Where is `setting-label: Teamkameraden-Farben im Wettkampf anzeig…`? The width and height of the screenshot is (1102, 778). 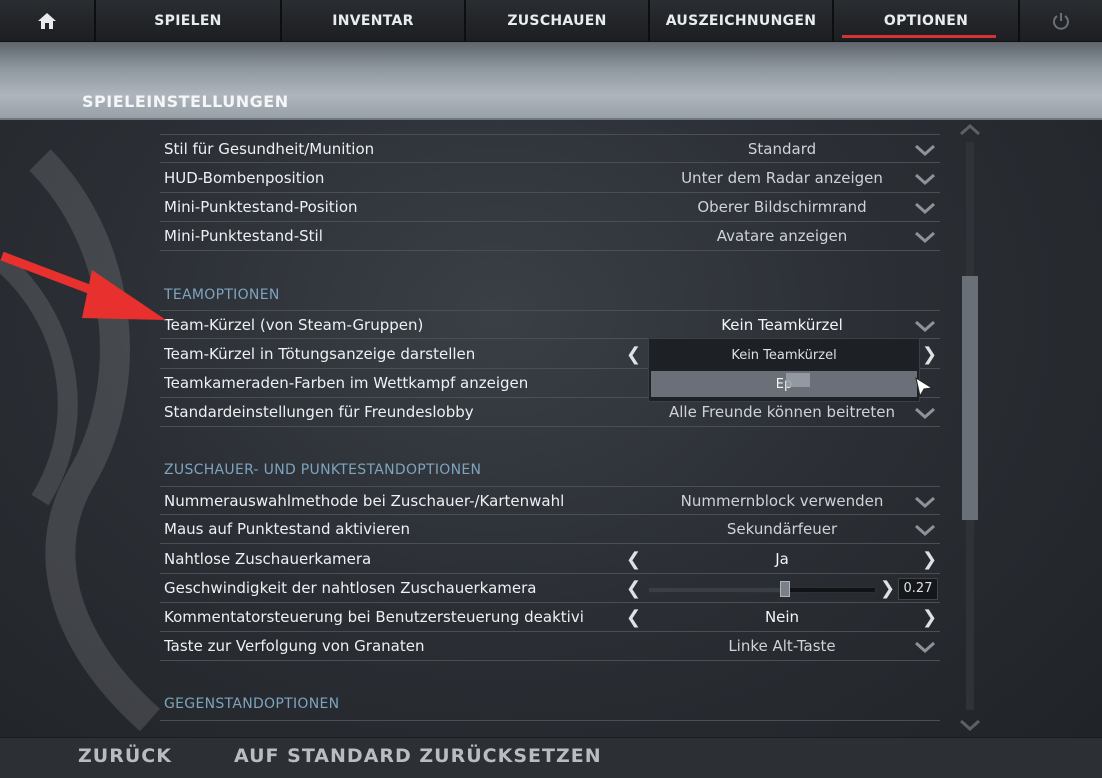
setting-label: Teamkameraden-Farben im Wettkampf anzeig… is located at coordinates (346, 383).